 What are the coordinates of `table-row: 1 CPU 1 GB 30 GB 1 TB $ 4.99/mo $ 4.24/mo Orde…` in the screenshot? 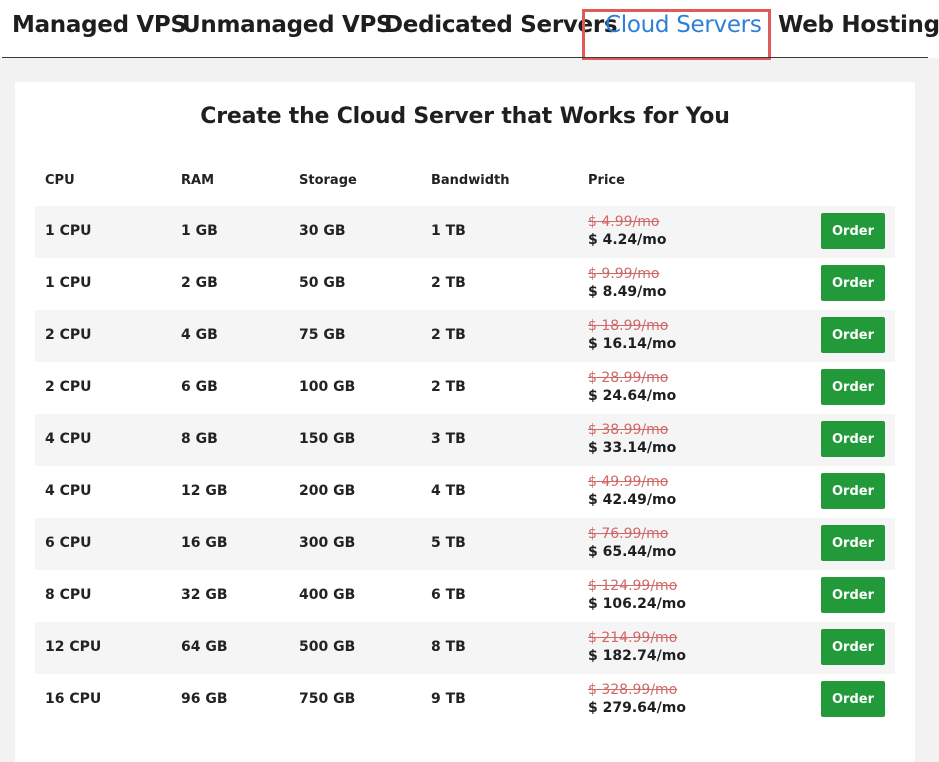 It's located at (465, 232).